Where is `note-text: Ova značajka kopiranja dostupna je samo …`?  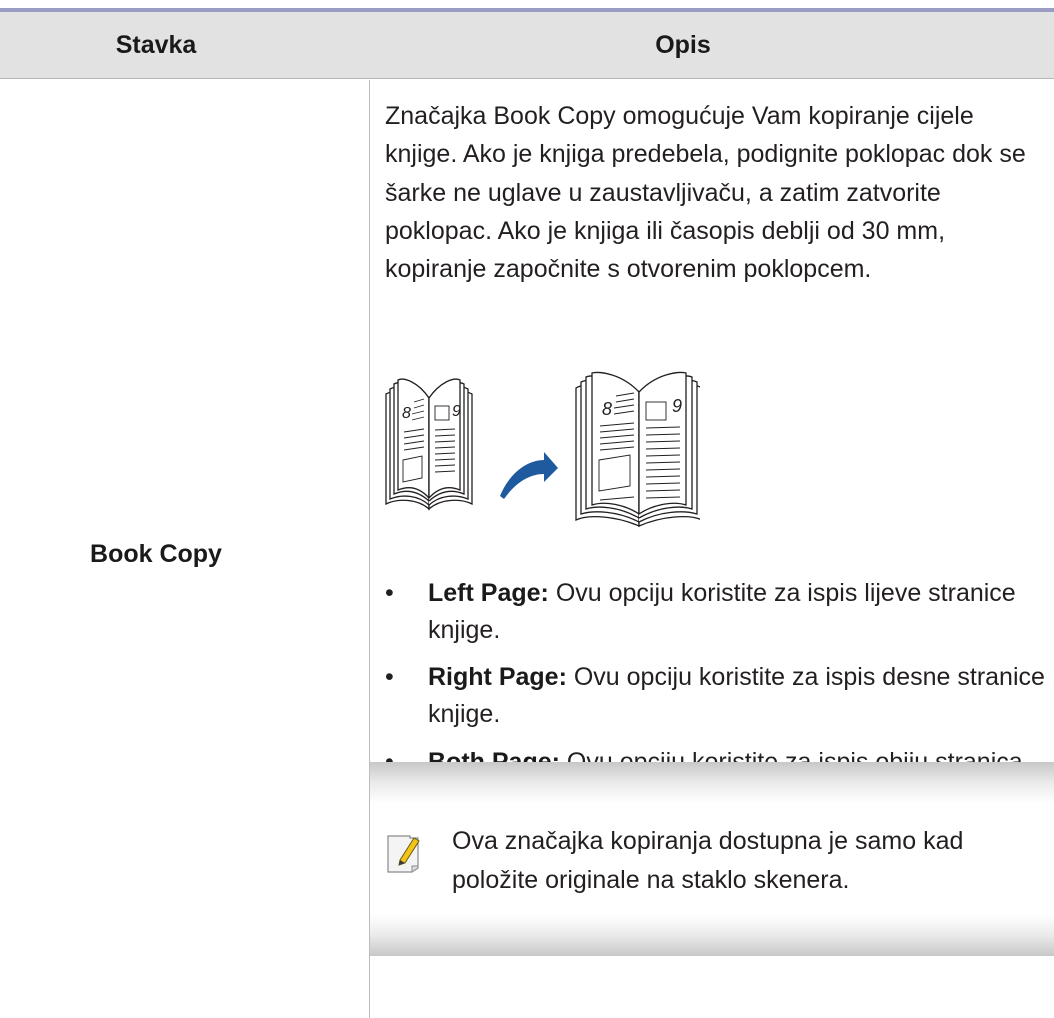
note-text: Ova značajka kopiranja dostupna je samo … is located at coordinates (708, 860).